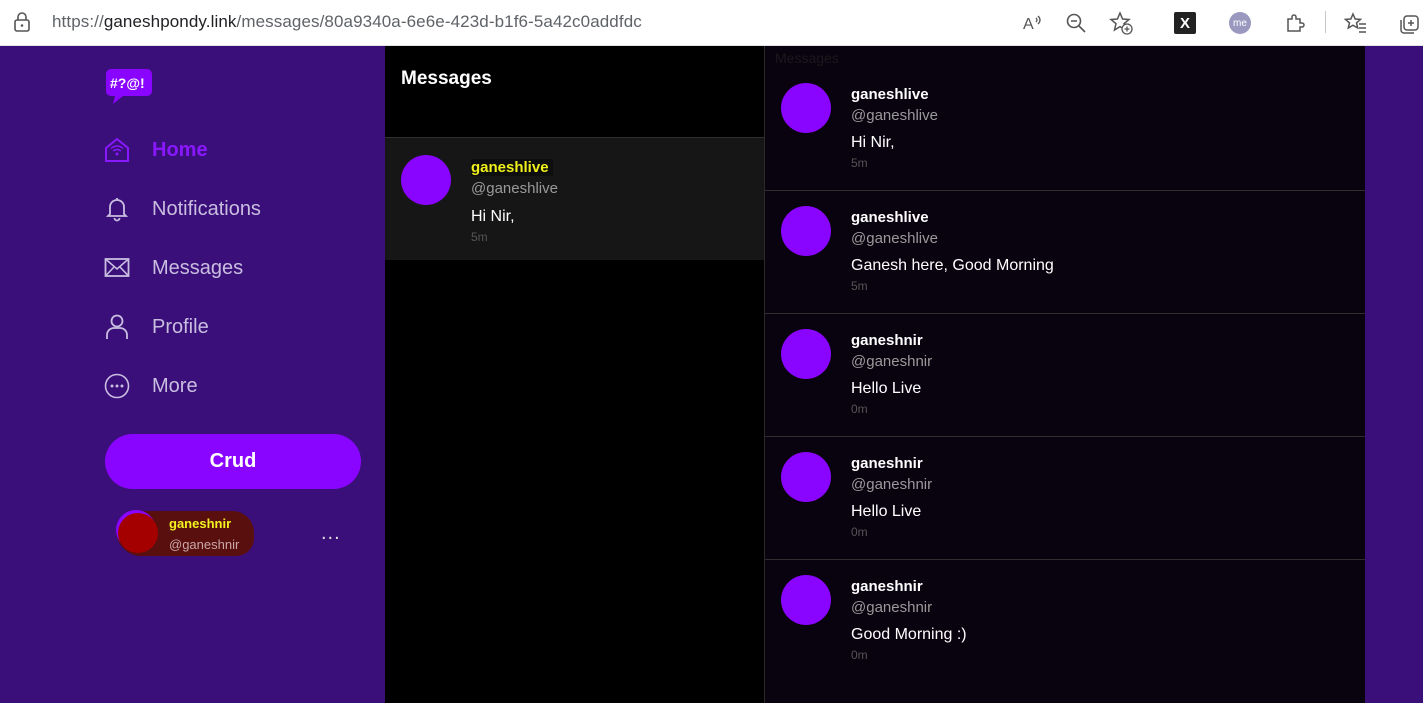 The image size is (1423, 703). Describe the element at coordinates (204, 544) in the screenshot. I see `current-user-handle: @ganeshnir` at that location.